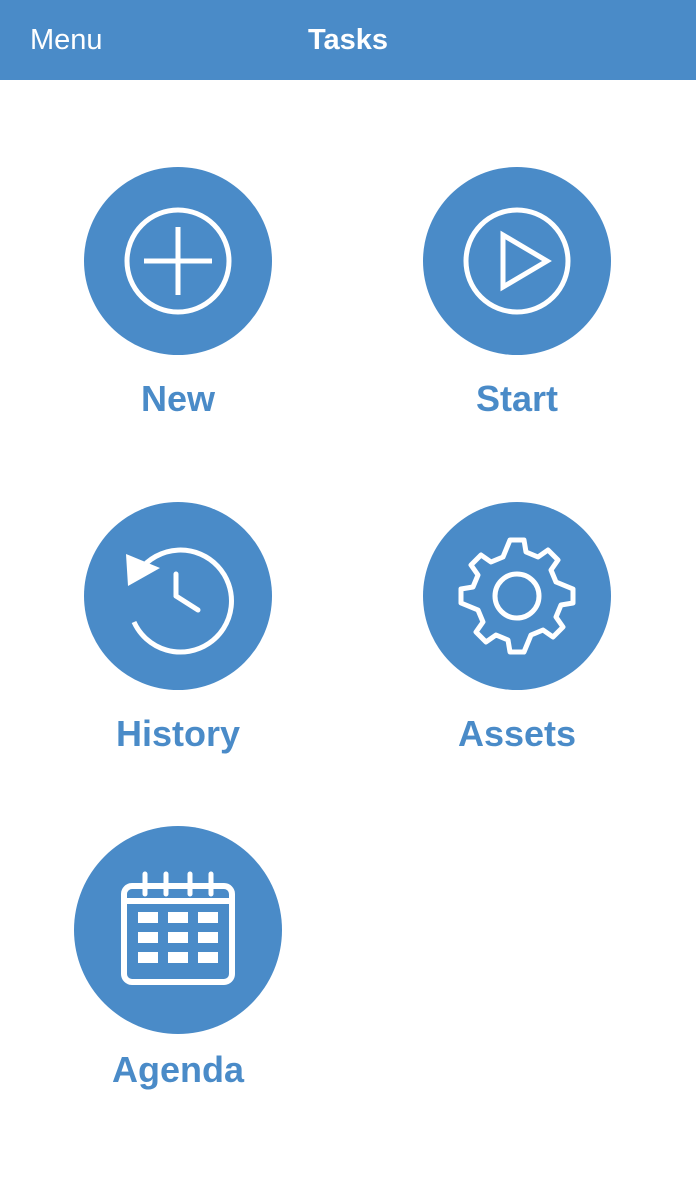  What do you see at coordinates (178, 398) in the screenshot?
I see `new-label: New` at bounding box center [178, 398].